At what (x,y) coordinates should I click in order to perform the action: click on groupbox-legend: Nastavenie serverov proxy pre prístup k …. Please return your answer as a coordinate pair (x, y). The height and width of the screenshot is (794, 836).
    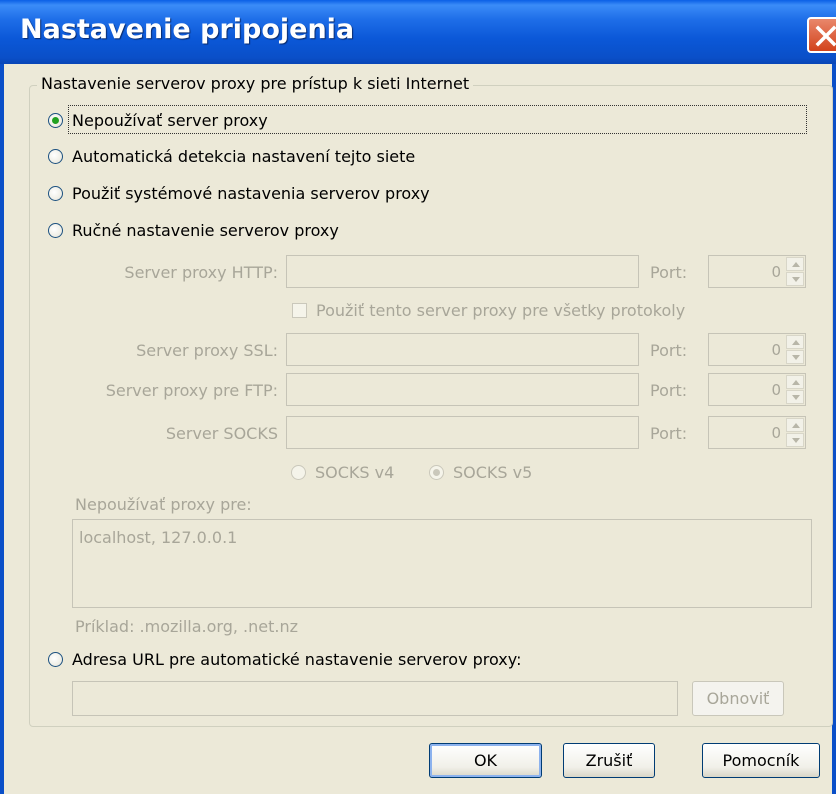
    Looking at the image, I should click on (255, 83).